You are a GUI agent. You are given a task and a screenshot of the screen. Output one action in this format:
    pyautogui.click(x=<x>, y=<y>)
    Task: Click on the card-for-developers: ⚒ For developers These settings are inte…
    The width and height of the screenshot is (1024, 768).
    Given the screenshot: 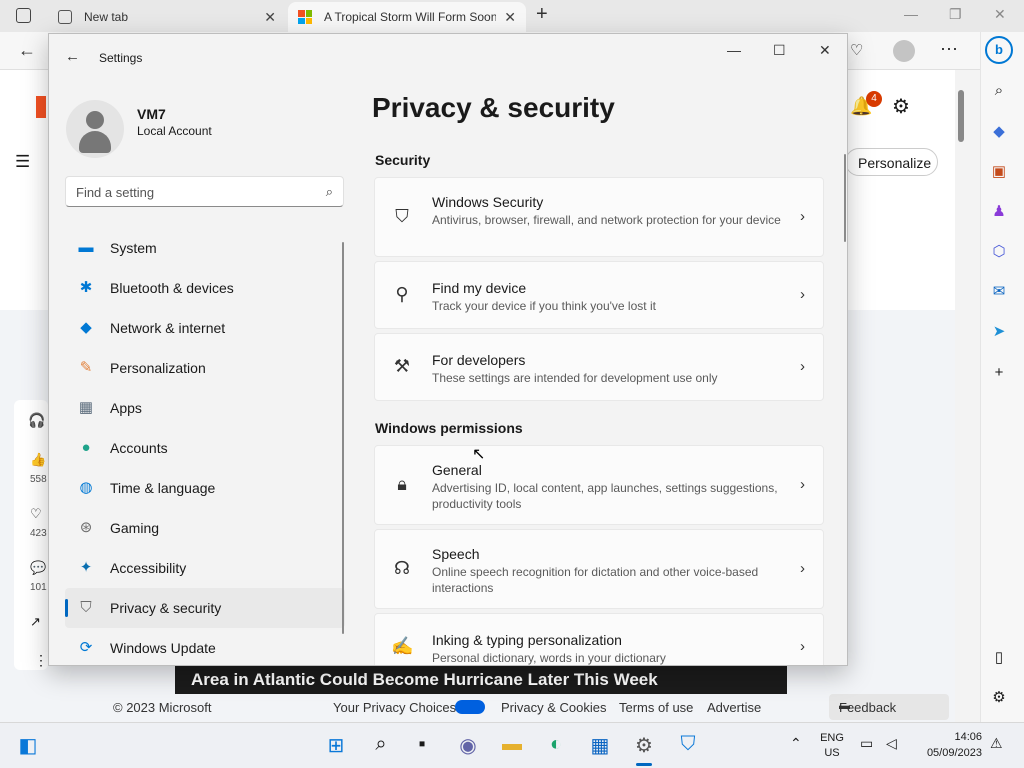 What is the action you would take?
    pyautogui.click(x=599, y=367)
    